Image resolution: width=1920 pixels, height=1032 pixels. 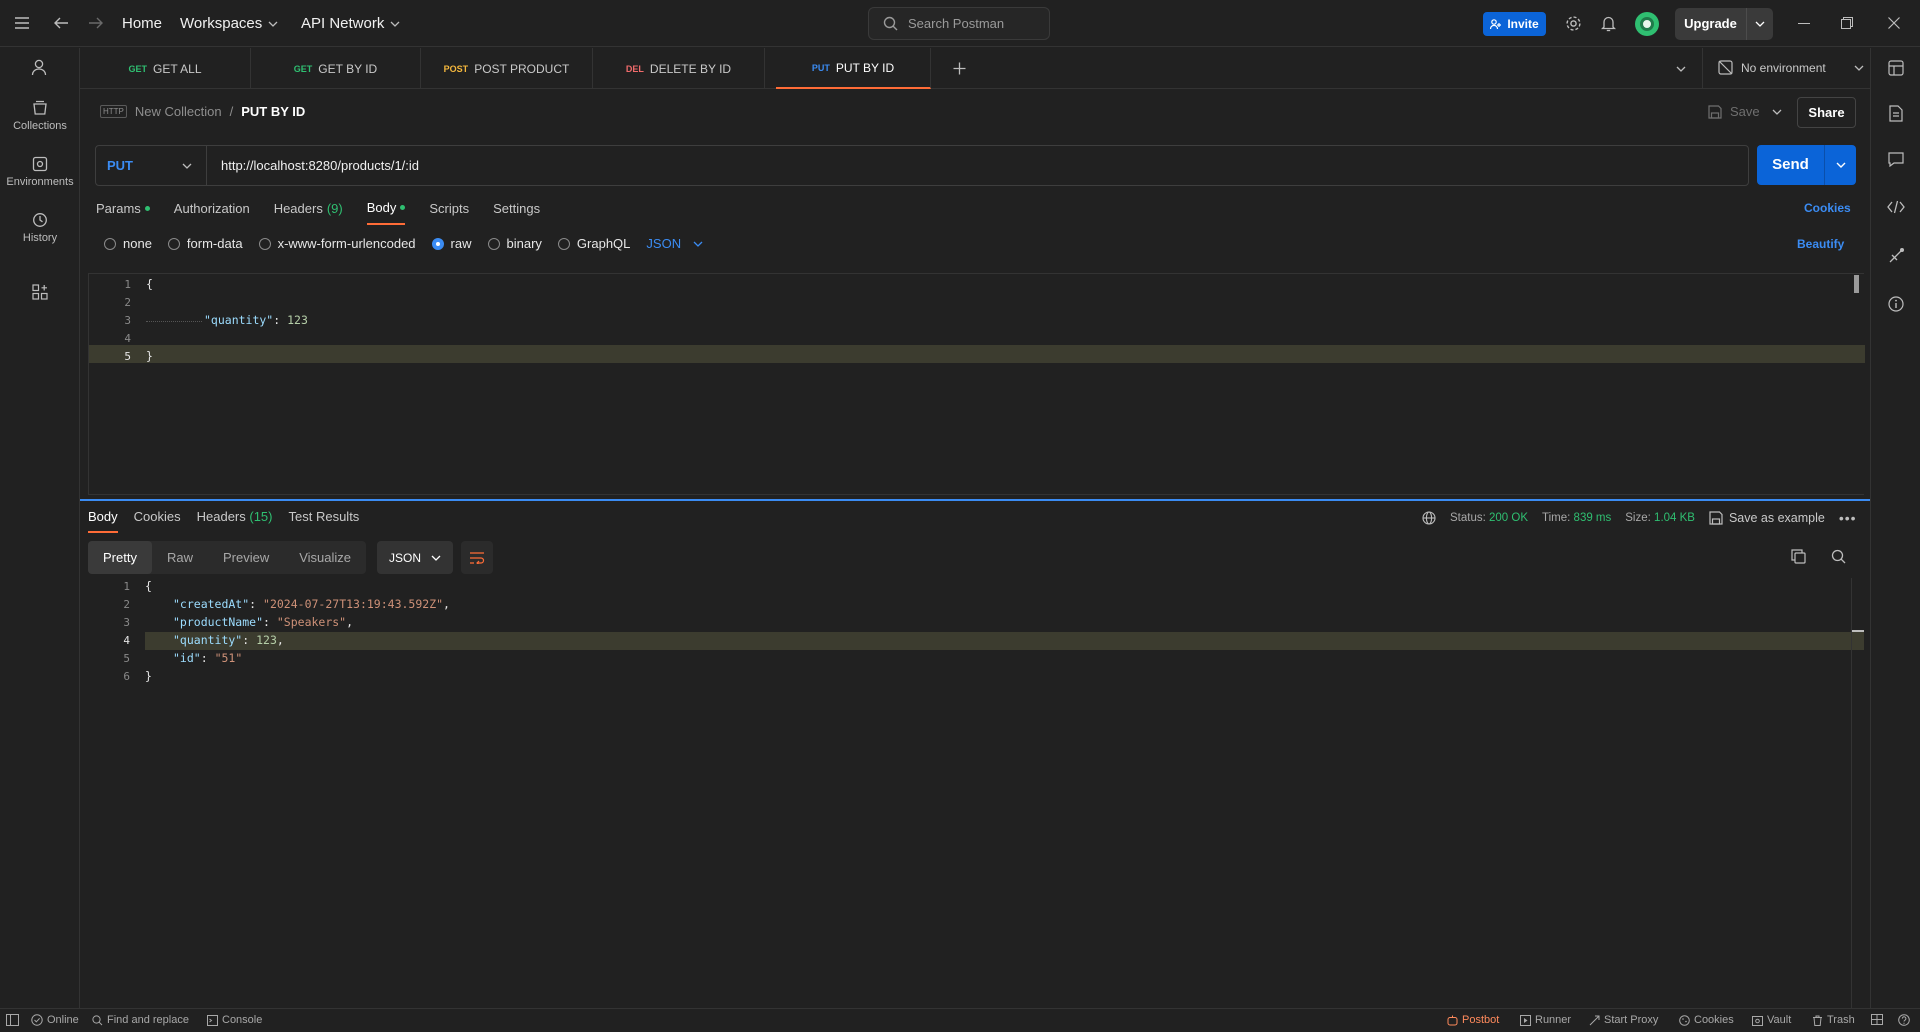 I want to click on send-options, so click(x=1840, y=165).